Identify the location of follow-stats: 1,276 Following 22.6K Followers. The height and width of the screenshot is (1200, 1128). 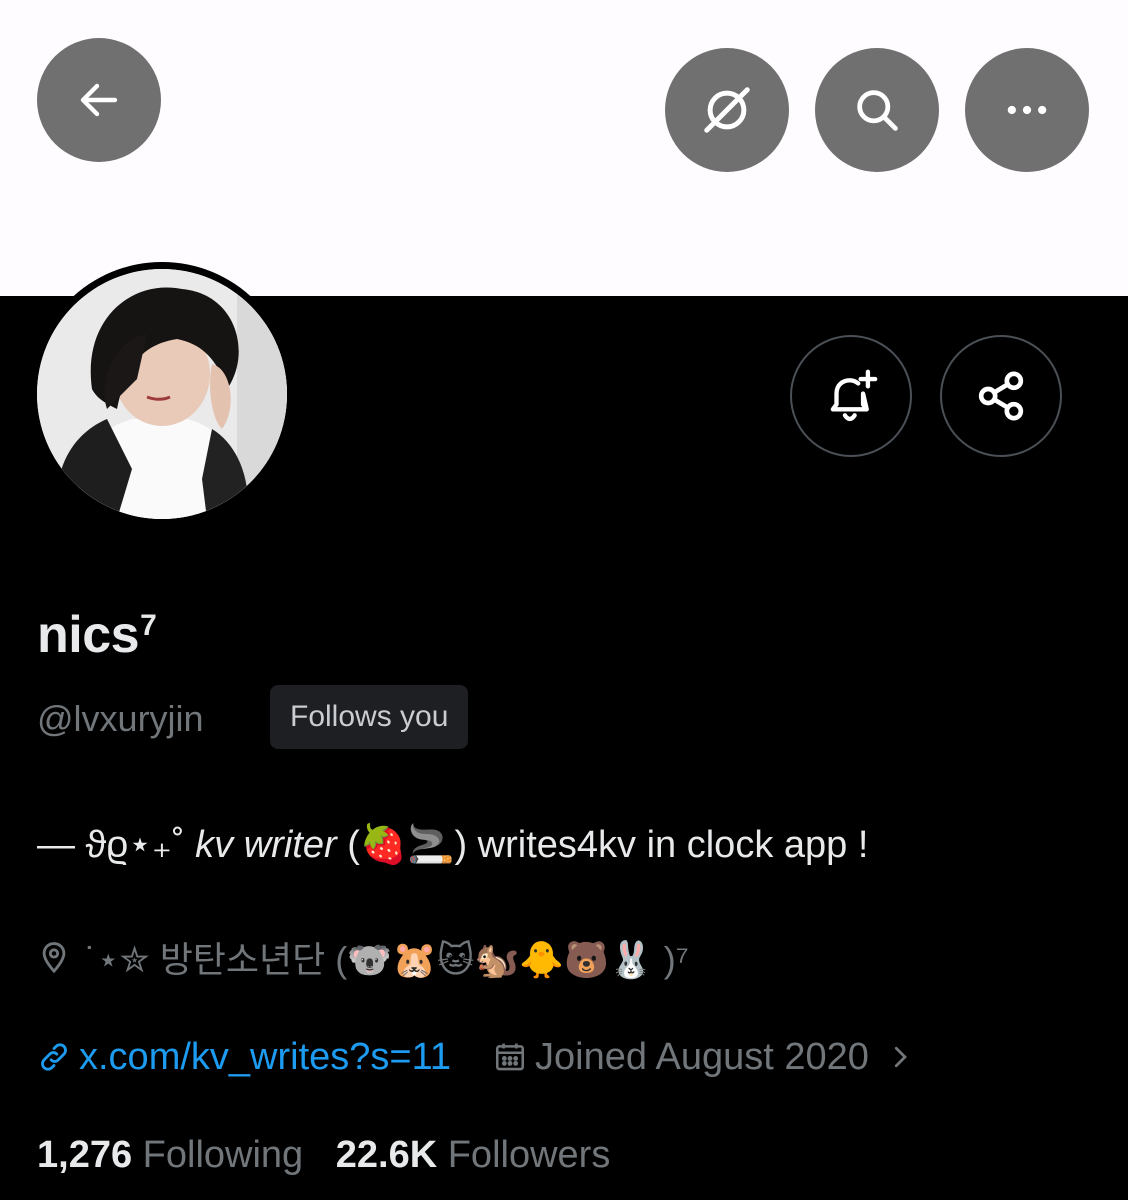
(323, 1155).